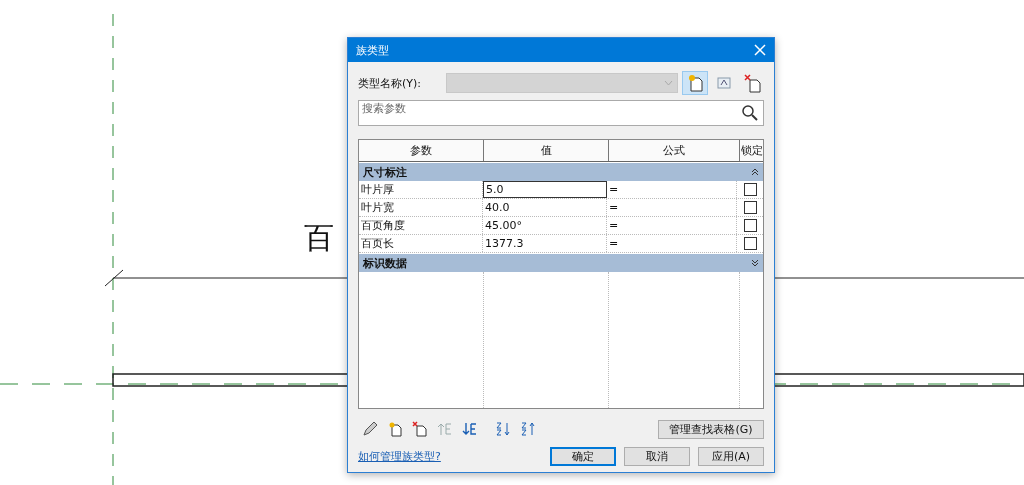 The width and height of the screenshot is (1024, 485). I want to click on table-cell: 1377.3, so click(545, 243).